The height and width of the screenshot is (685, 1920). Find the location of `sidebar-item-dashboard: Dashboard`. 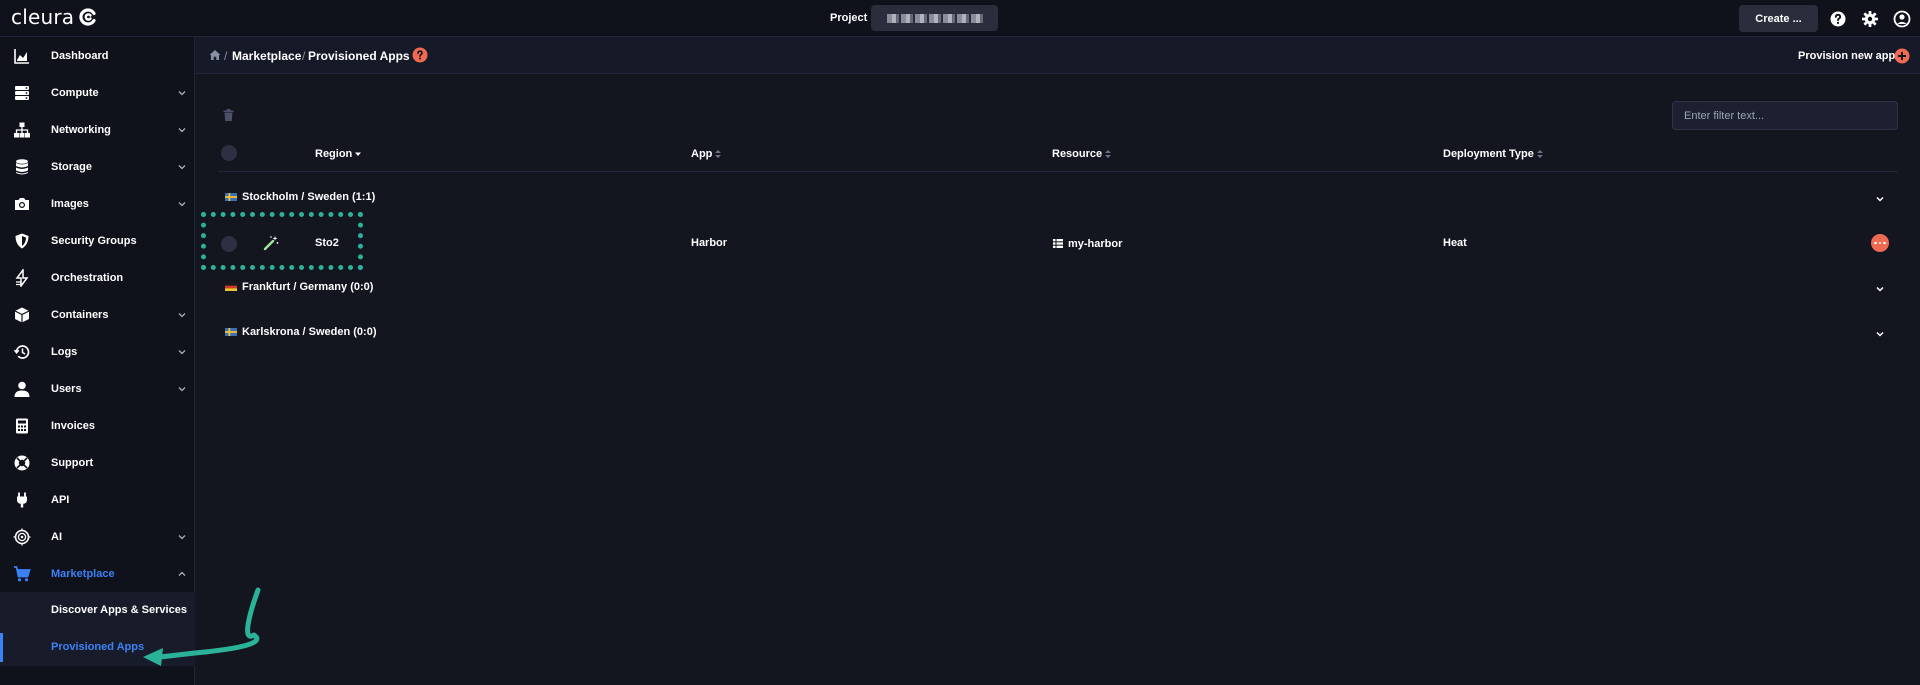

sidebar-item-dashboard: Dashboard is located at coordinates (97, 55).